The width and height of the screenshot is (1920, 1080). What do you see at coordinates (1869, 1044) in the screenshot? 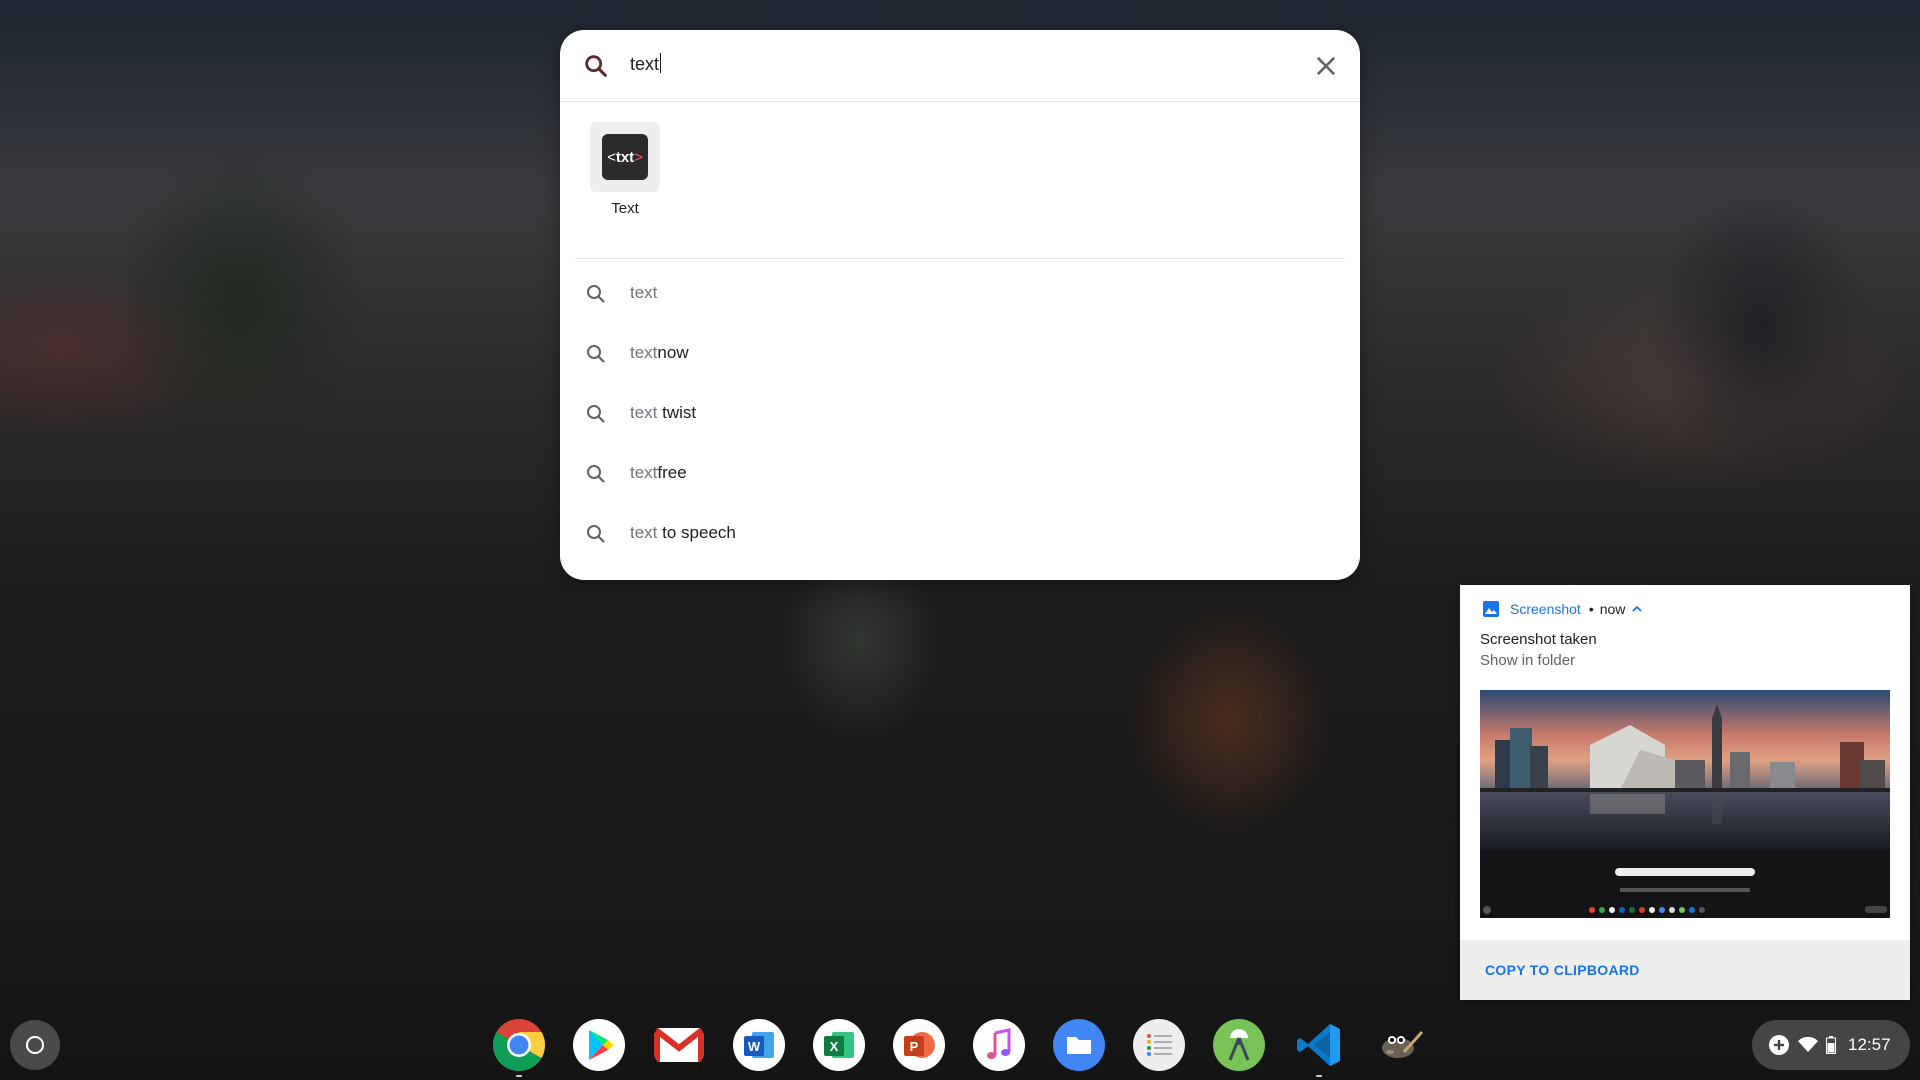
I see `clock-time: 12:57` at bounding box center [1869, 1044].